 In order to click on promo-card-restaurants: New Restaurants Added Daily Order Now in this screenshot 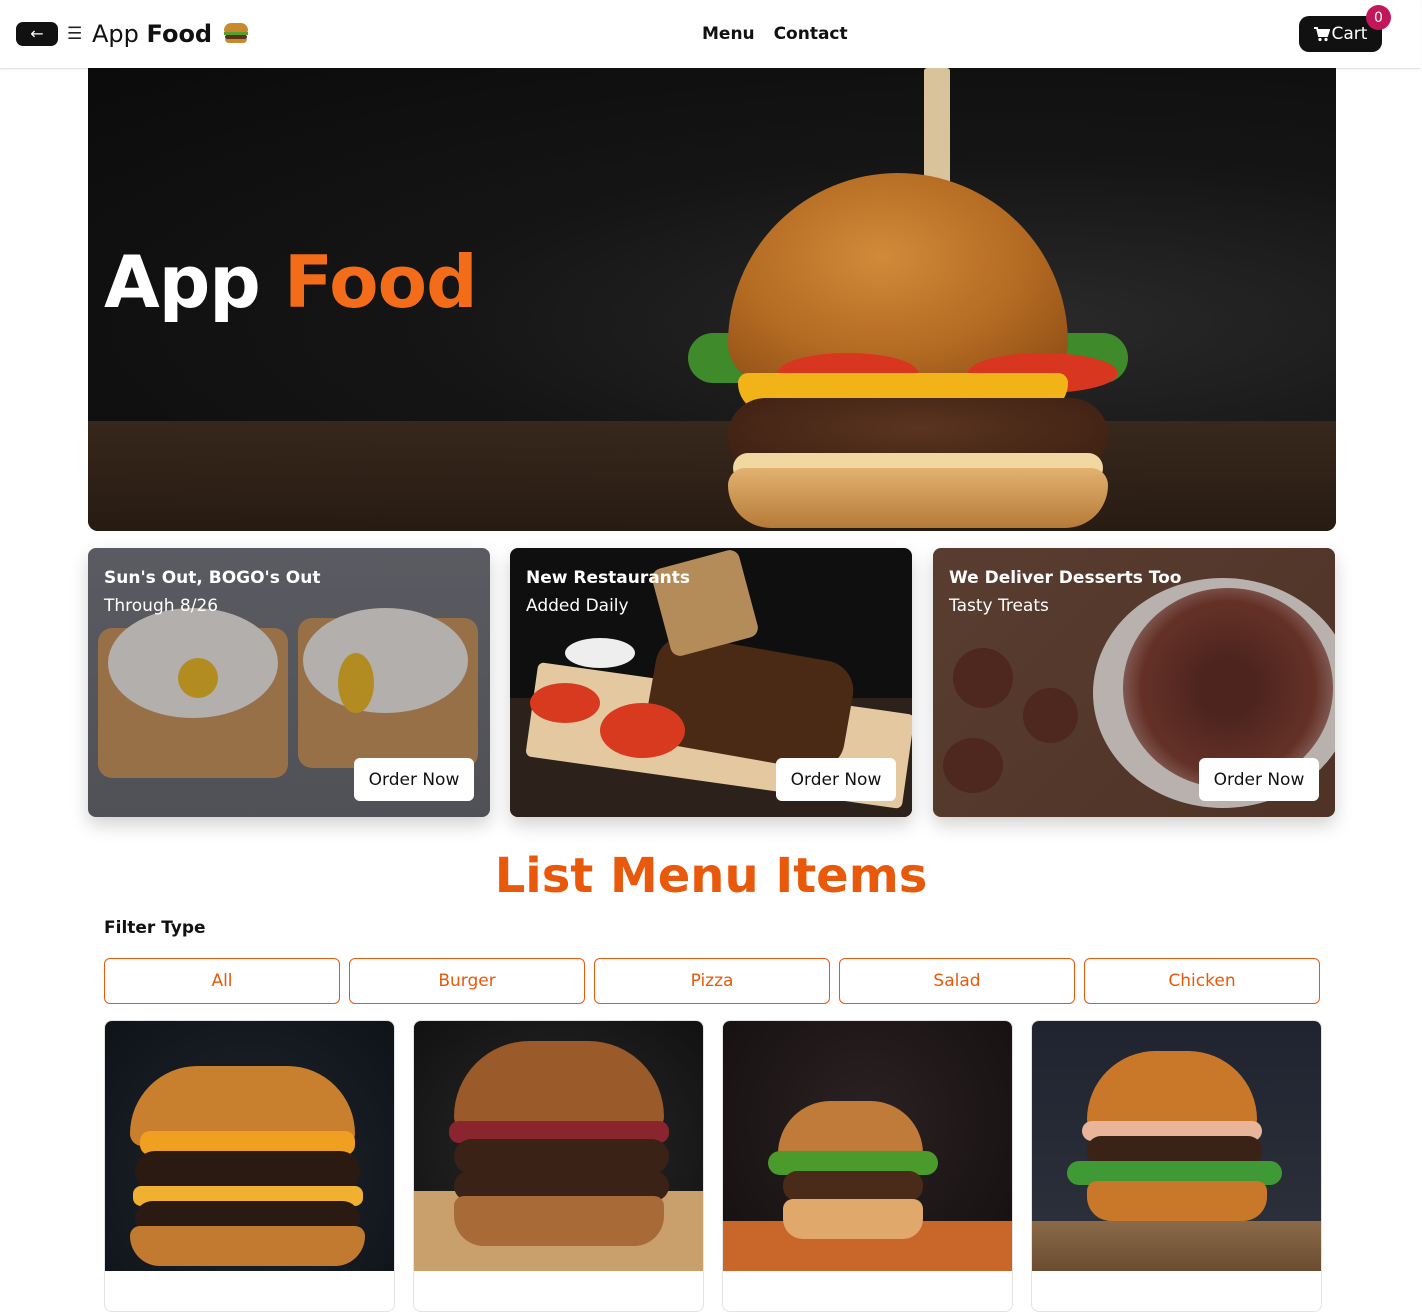, I will do `click(711, 682)`.